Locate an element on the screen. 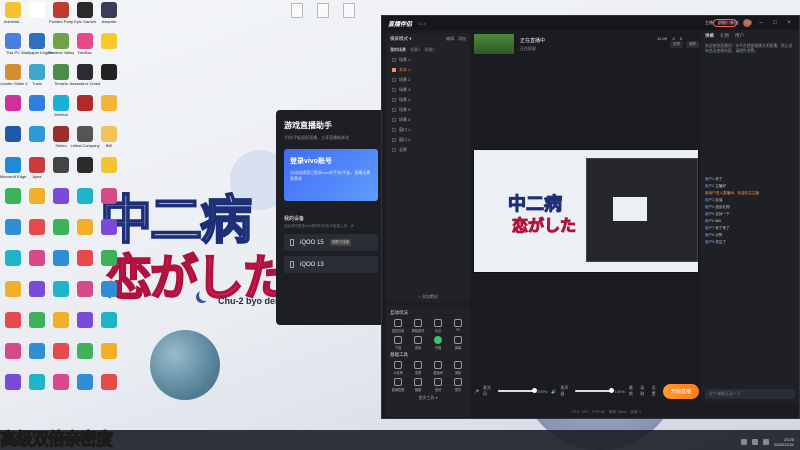  tool-button: 下载 is located at coordinates (398, 343).